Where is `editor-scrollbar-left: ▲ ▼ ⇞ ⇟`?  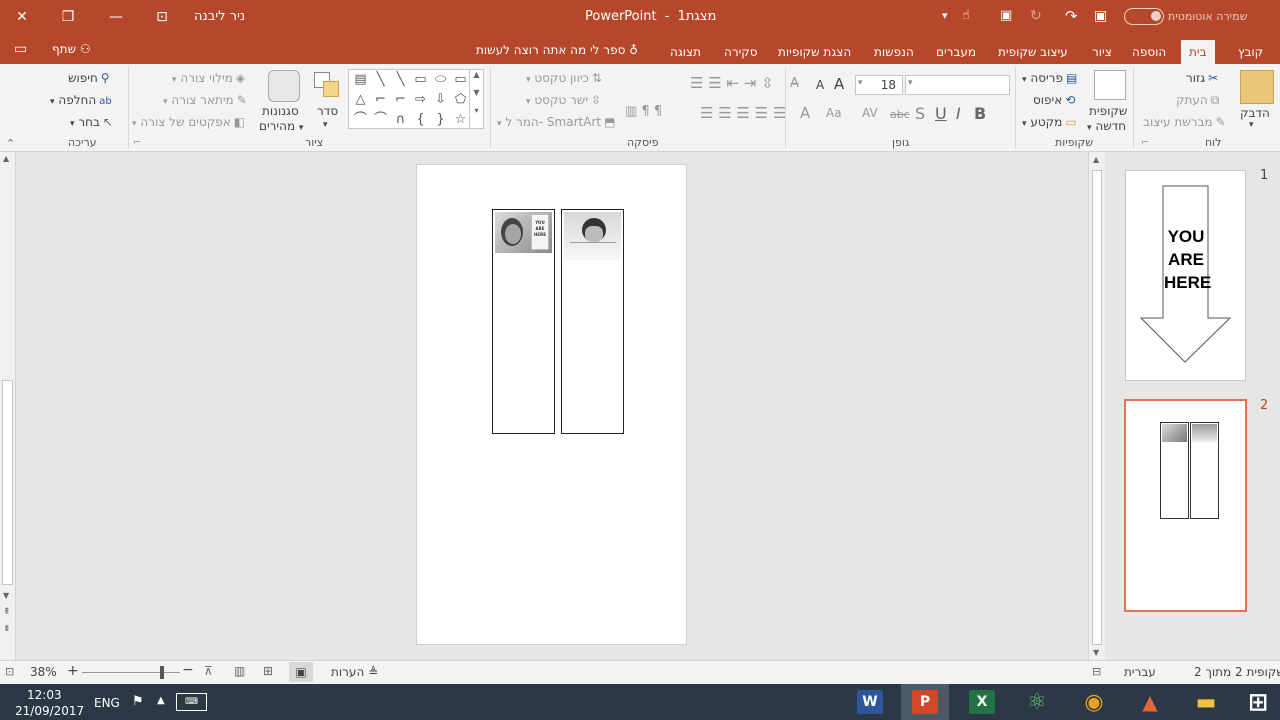 editor-scrollbar-left: ▲ ▼ ⇞ ⇟ is located at coordinates (8, 406).